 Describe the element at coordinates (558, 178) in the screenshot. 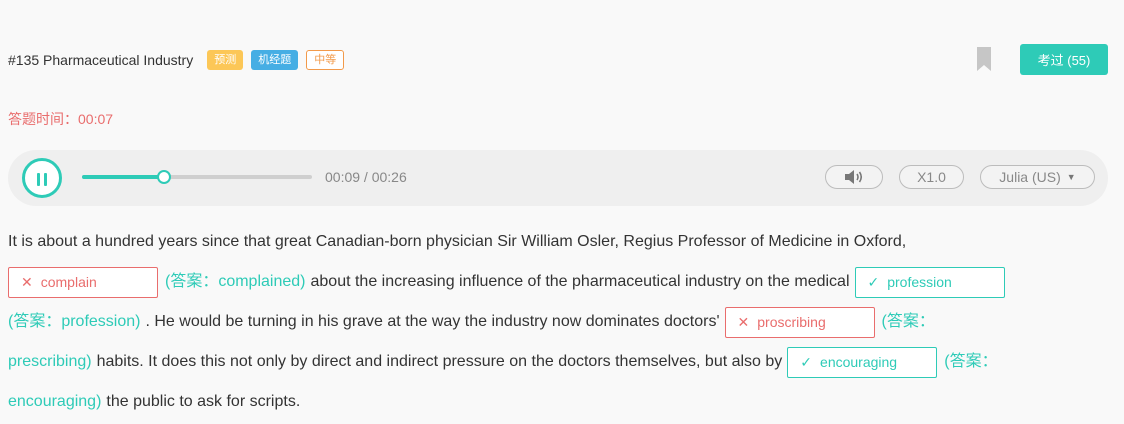

I see `audio-player: 00:09 / 00:26 X1.0 Julia (US) ▼` at that location.